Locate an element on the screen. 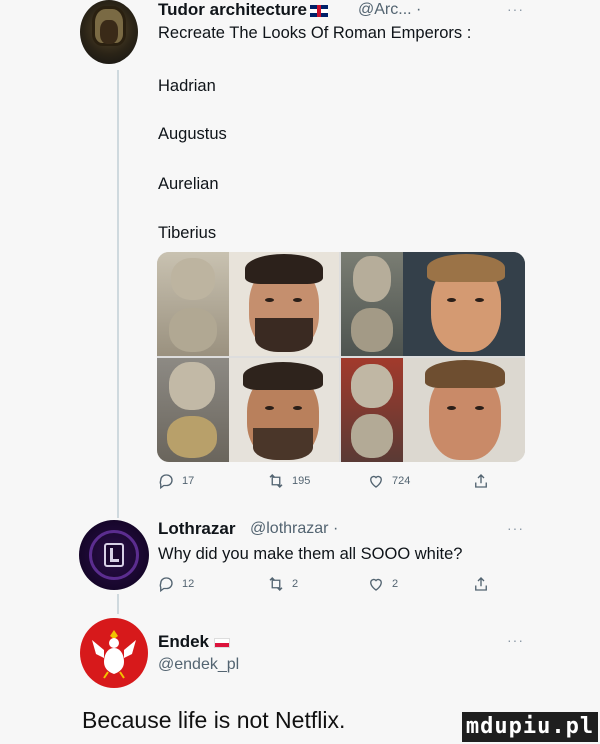 This screenshot has width=600, height=744. tweet1-actions: 17 195 724 is located at coordinates (337, 481).